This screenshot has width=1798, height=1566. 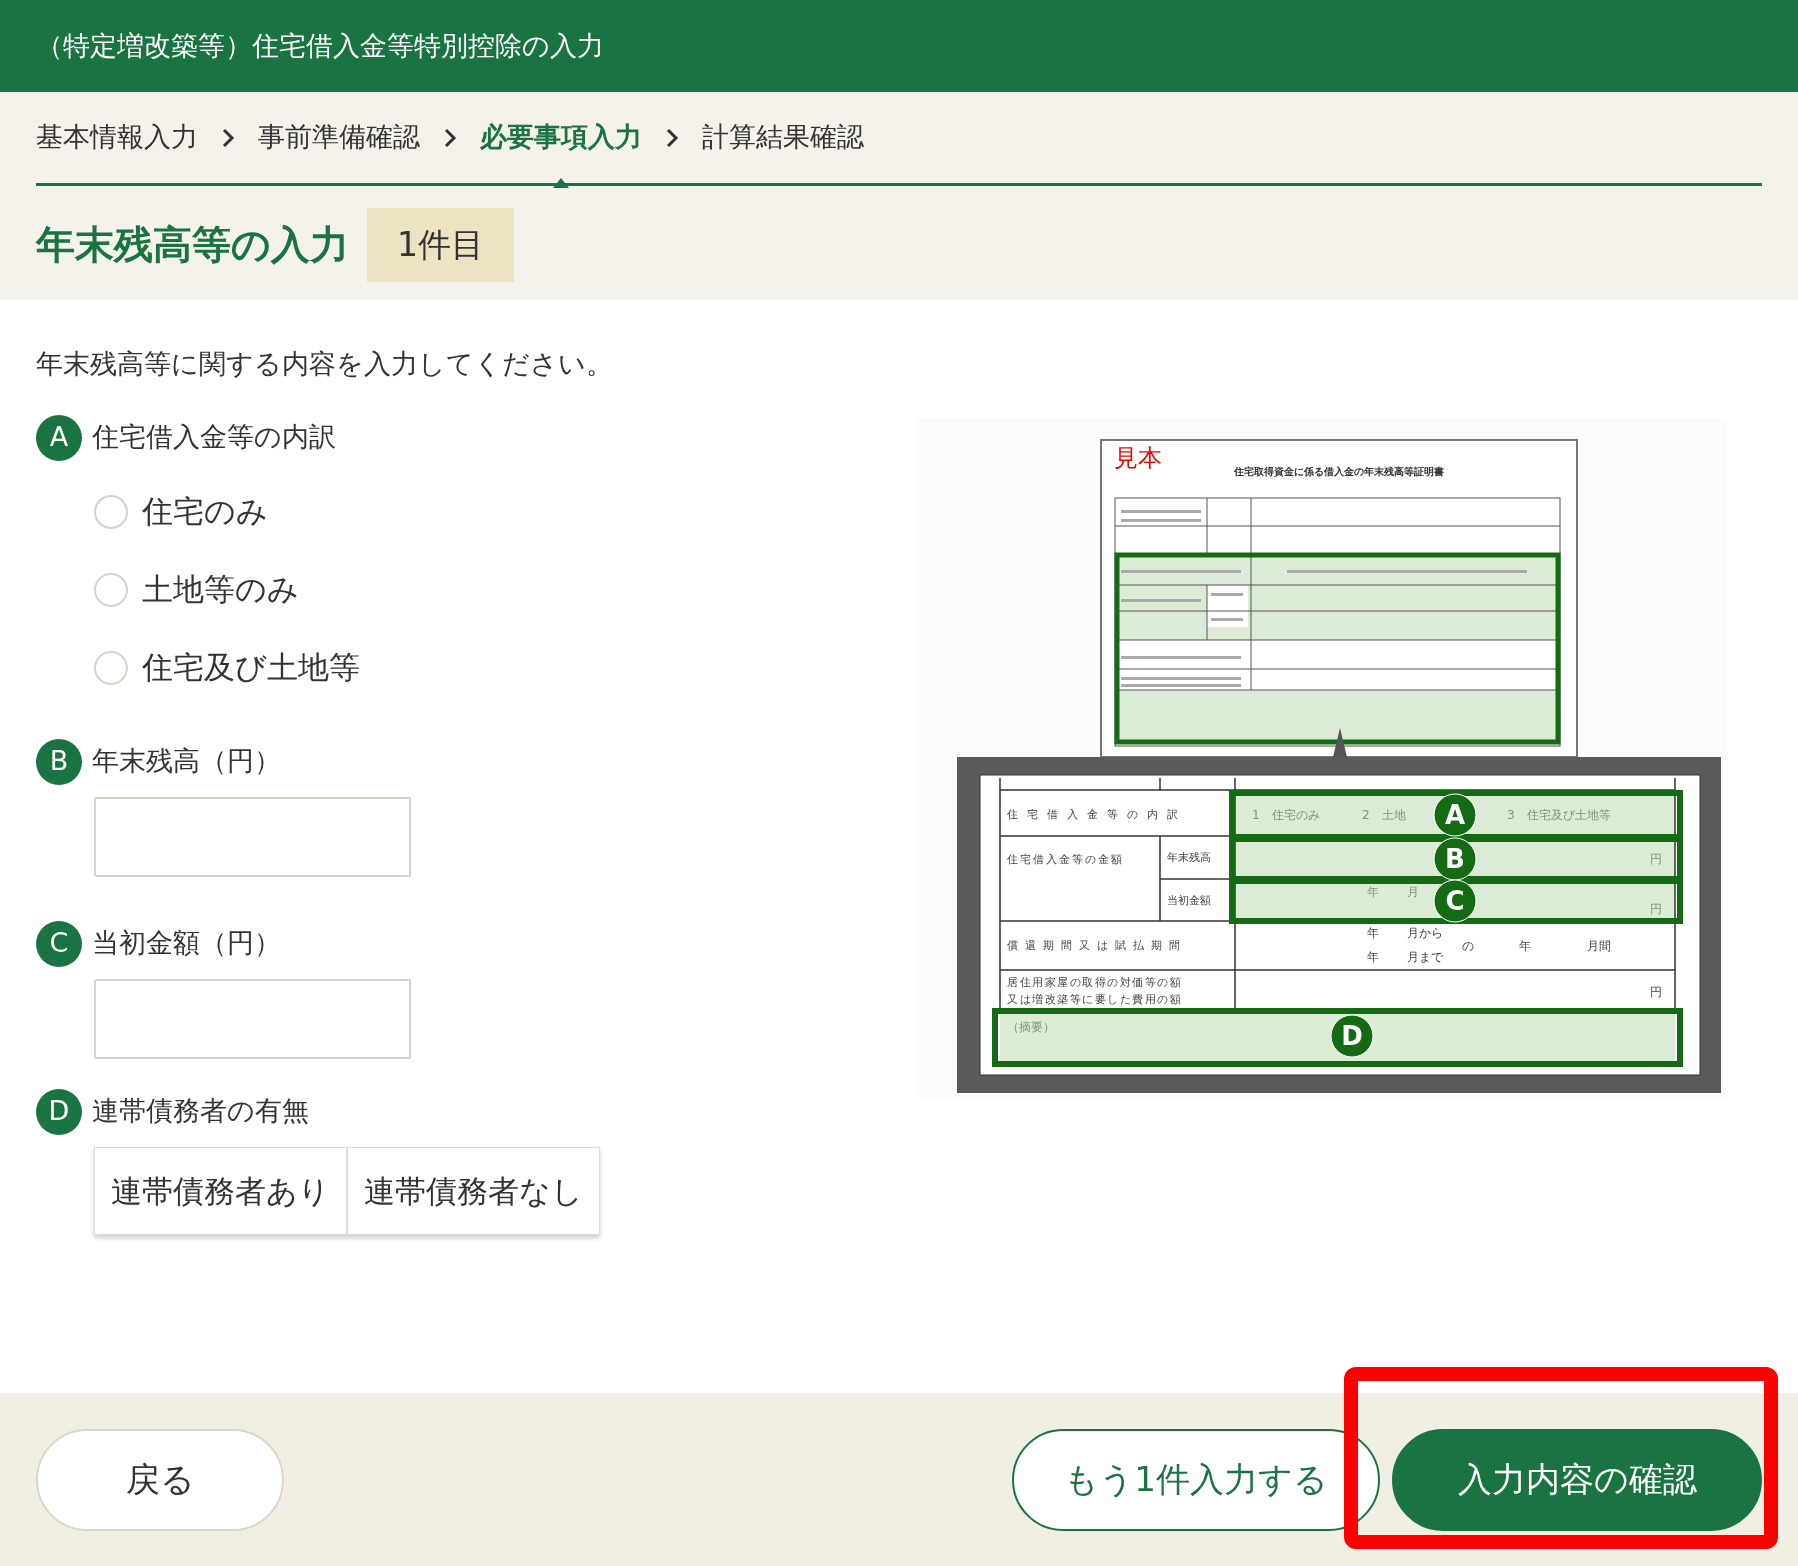 I want to click on page-title: （特定増改築等）住宅借入金等特別控除の入力, so click(x=320, y=45).